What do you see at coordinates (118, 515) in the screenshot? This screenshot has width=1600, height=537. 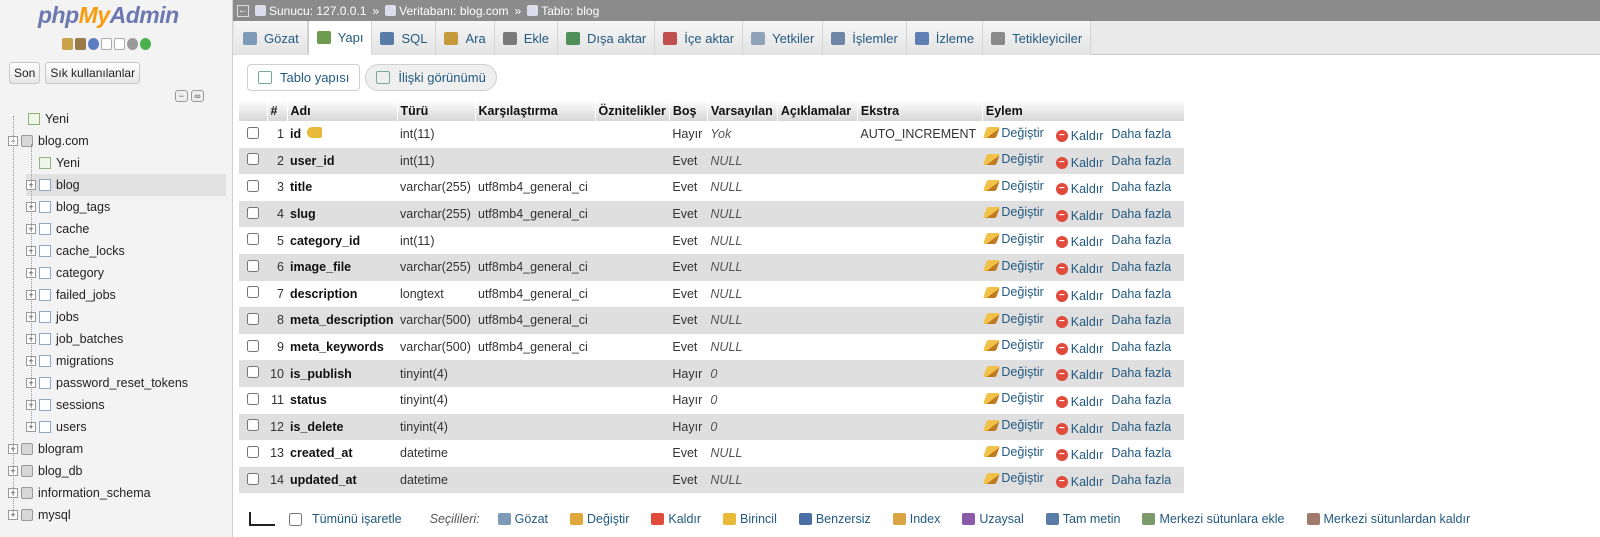 I see `tree-node-db: + mysql` at bounding box center [118, 515].